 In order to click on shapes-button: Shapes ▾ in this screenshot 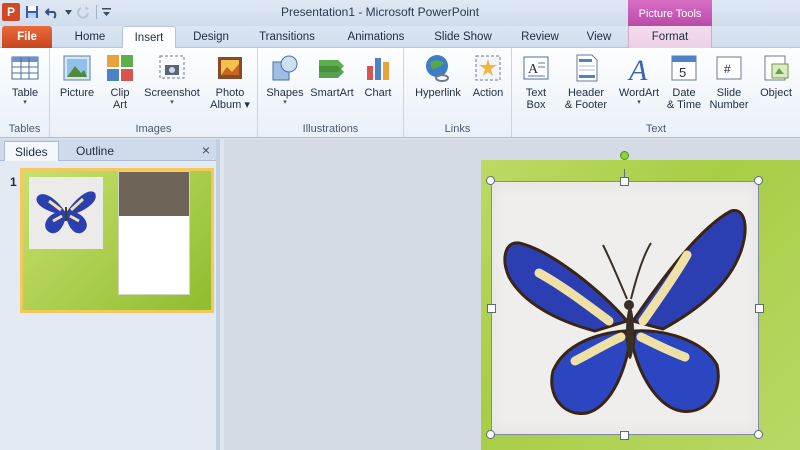, I will do `click(285, 79)`.